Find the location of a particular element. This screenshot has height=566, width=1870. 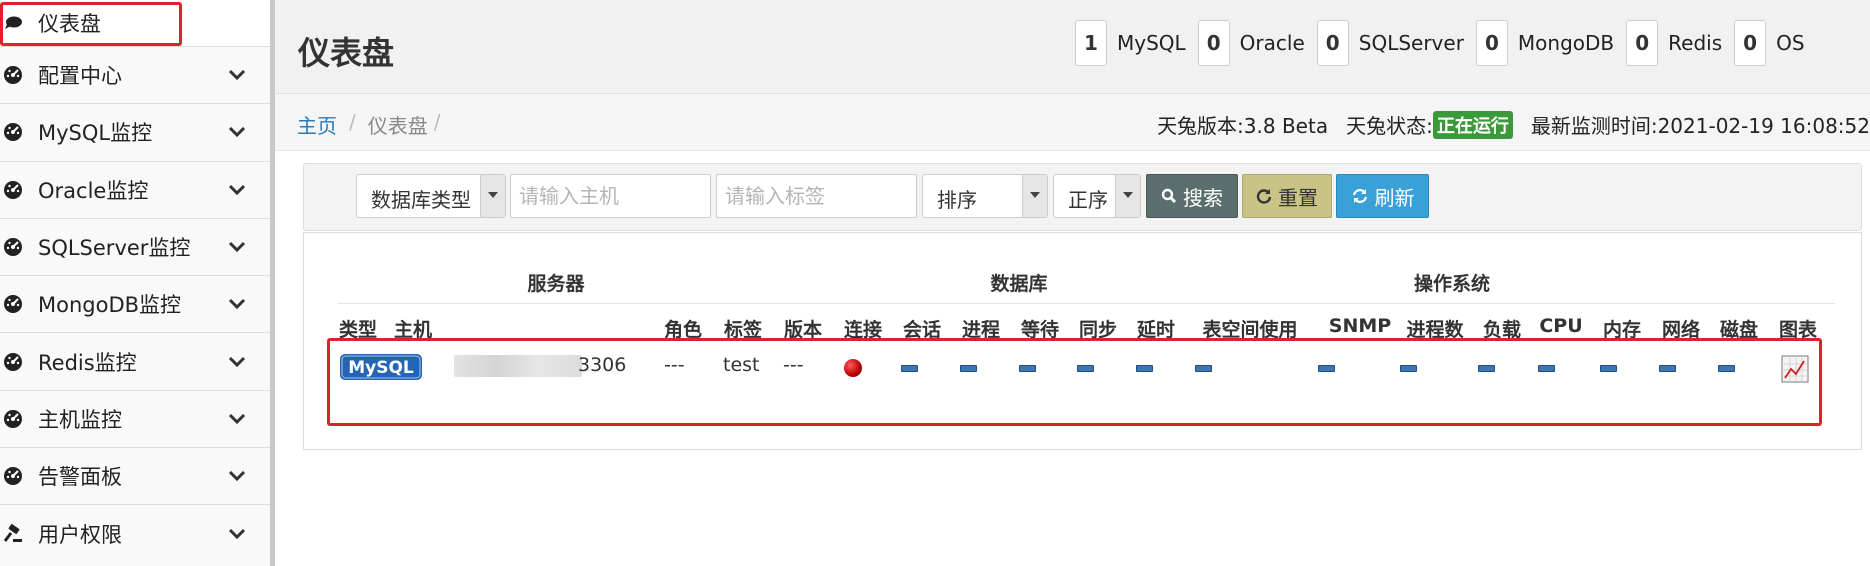

sync-icon is located at coordinates (1359, 196).